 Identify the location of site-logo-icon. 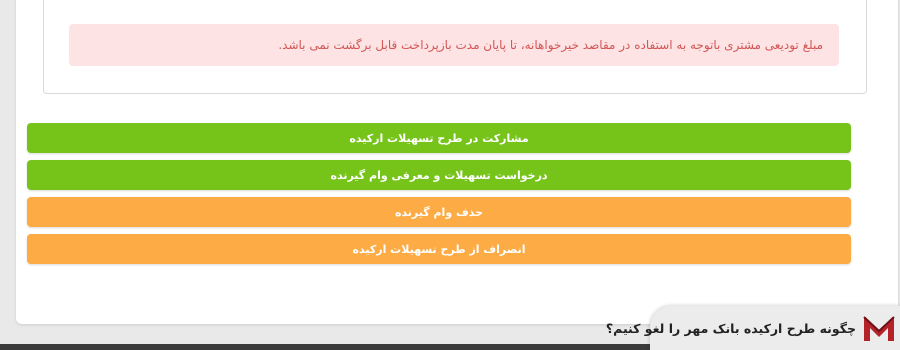
(879, 328).